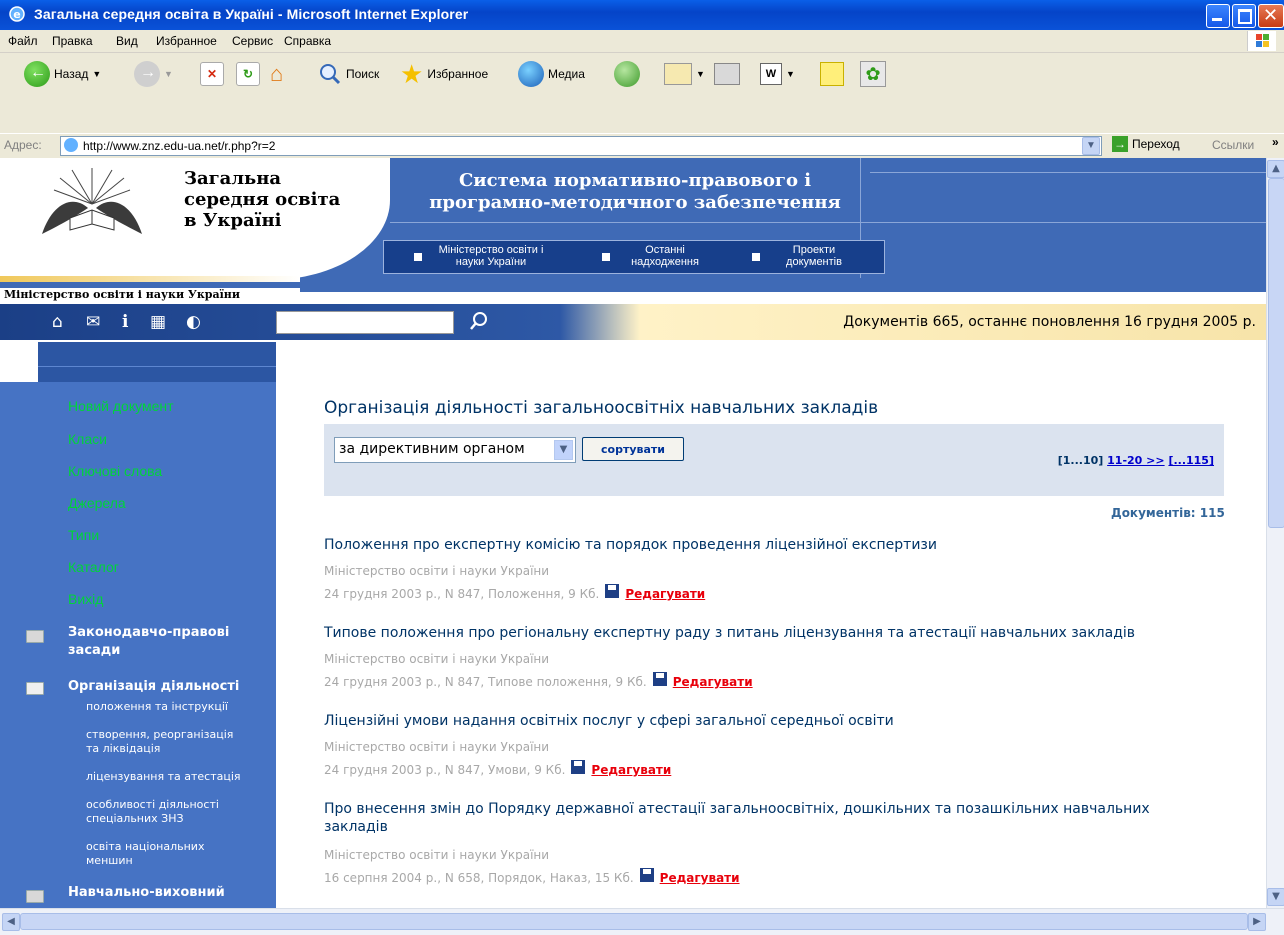 The image size is (1284, 935). Describe the element at coordinates (72, 41) in the screenshot. I see `menu-edit: Правка` at that location.